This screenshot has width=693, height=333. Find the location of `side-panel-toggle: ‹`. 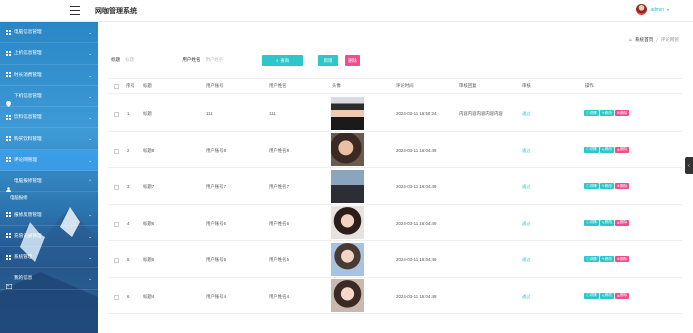

side-panel-toggle: ‹ is located at coordinates (689, 165).